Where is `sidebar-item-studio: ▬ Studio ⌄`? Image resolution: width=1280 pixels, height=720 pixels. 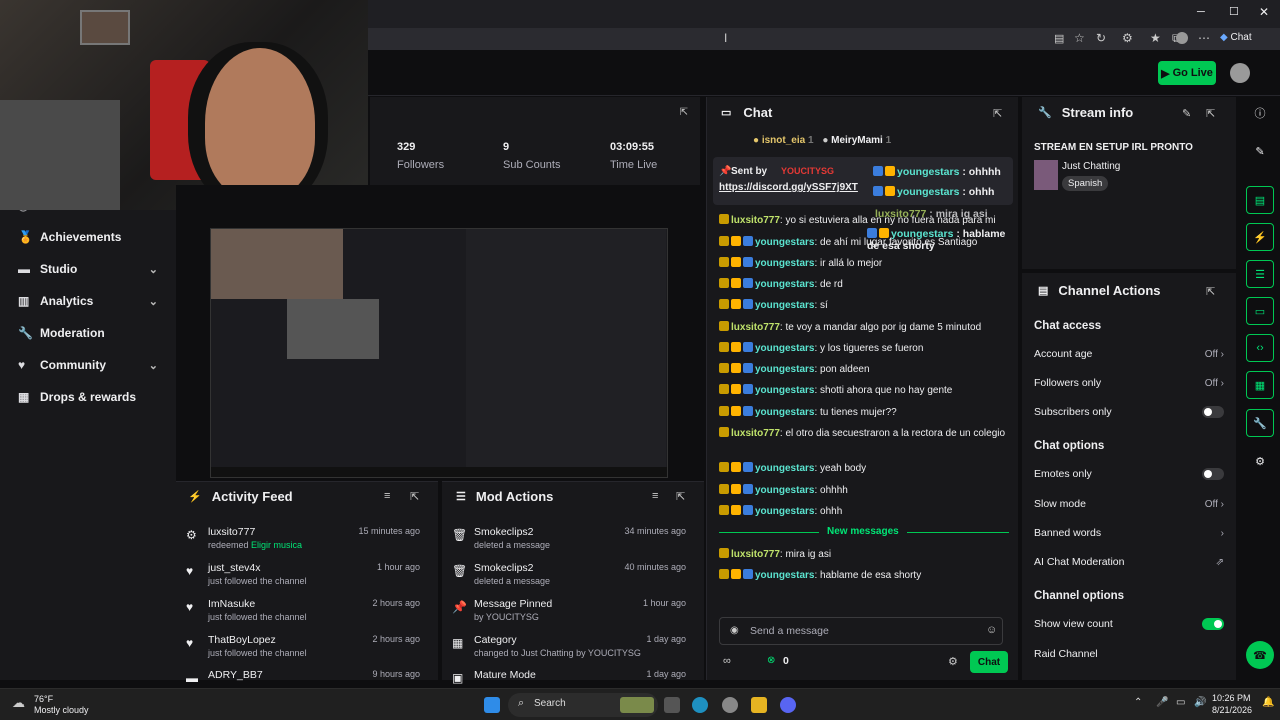
sidebar-item-studio: ▬ Studio ⌄ is located at coordinates (88, 269).